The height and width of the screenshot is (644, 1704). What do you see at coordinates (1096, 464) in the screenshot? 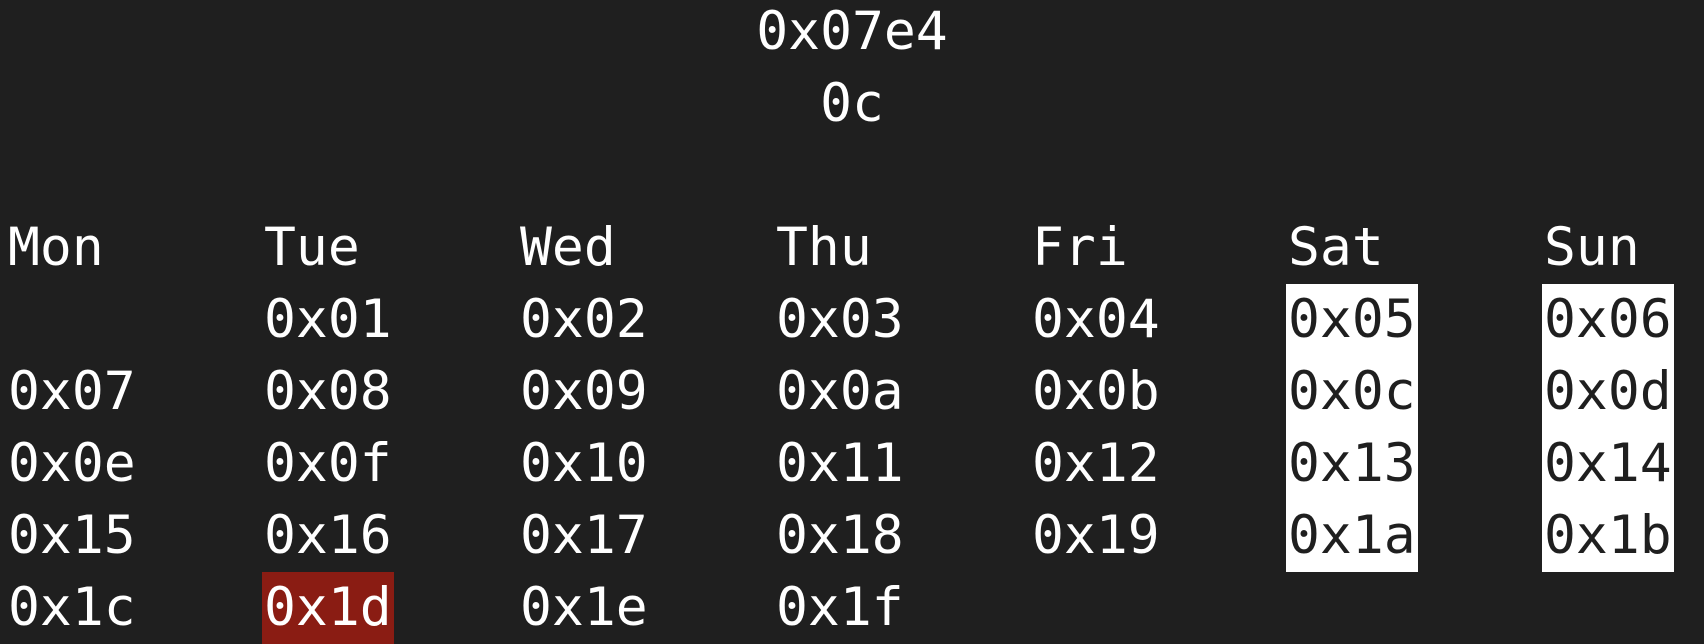
I see `calendar-day: 0x12` at bounding box center [1096, 464].